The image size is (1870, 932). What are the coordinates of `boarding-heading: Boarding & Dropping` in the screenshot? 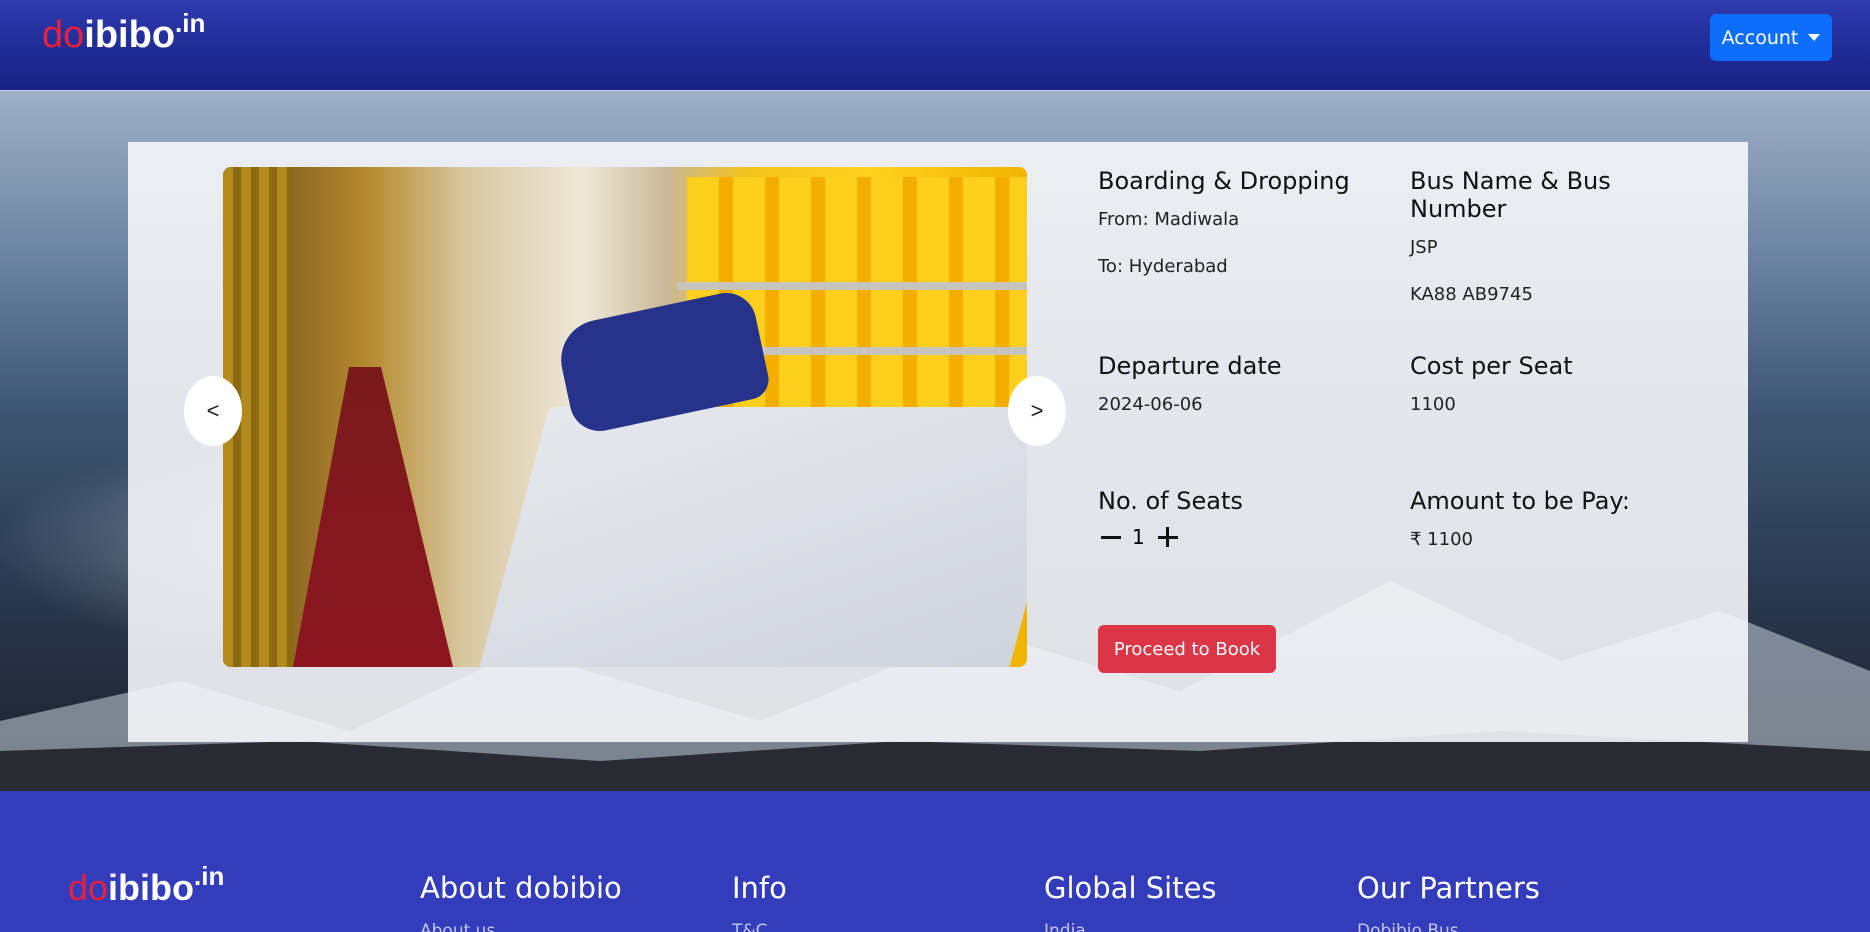 It's located at (1224, 181).